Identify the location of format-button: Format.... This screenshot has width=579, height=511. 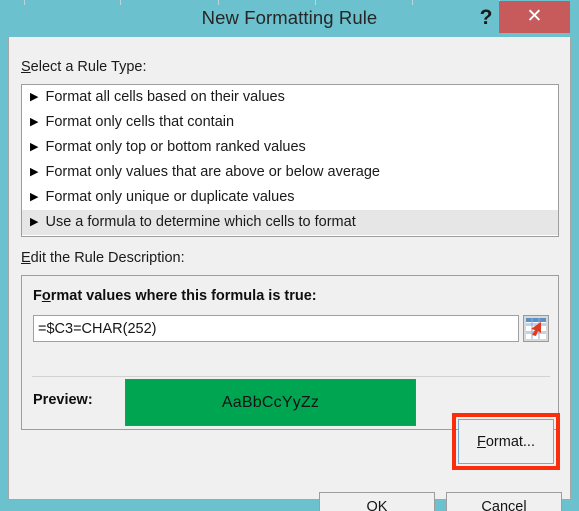
(506, 441).